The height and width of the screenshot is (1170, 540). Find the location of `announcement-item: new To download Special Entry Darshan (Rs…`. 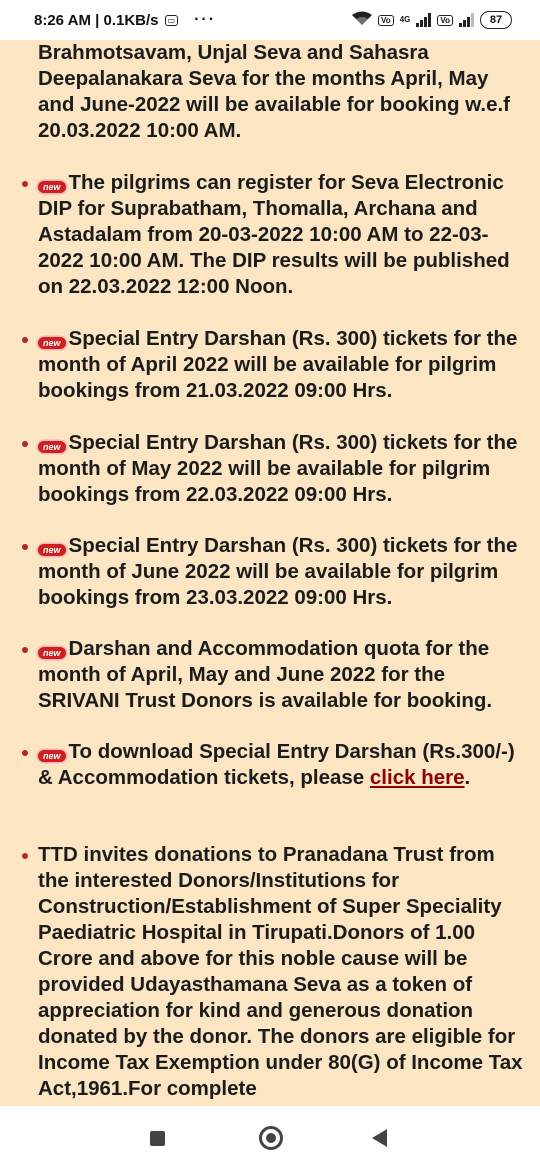

announcement-item: new To download Special Entry Darshan (Rs… is located at coordinates (274, 765).